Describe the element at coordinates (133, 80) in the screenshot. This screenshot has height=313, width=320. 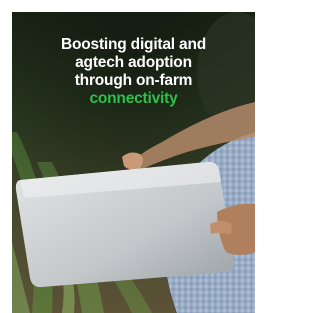
I see `headline-line-3: through on-farm` at that location.